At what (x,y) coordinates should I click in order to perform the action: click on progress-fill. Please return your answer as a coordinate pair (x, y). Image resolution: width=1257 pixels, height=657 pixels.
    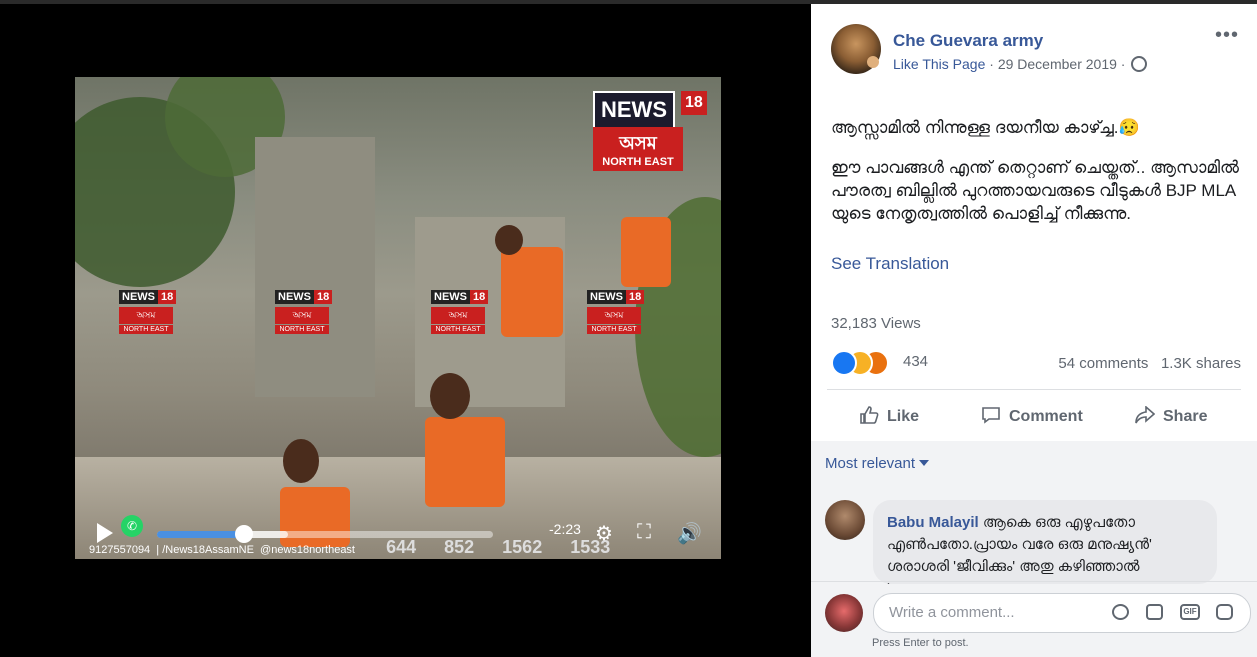
    Looking at the image, I should click on (201, 534).